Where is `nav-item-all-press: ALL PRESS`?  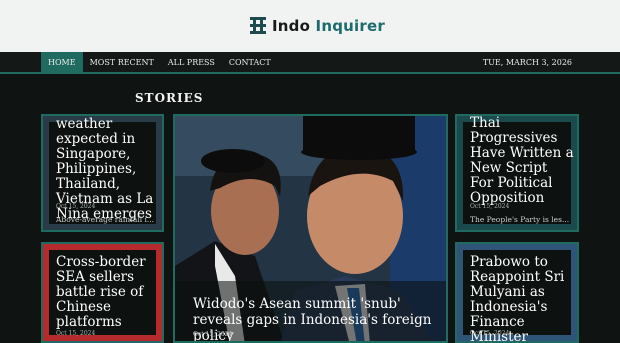 nav-item-all-press: ALL PRESS is located at coordinates (191, 63).